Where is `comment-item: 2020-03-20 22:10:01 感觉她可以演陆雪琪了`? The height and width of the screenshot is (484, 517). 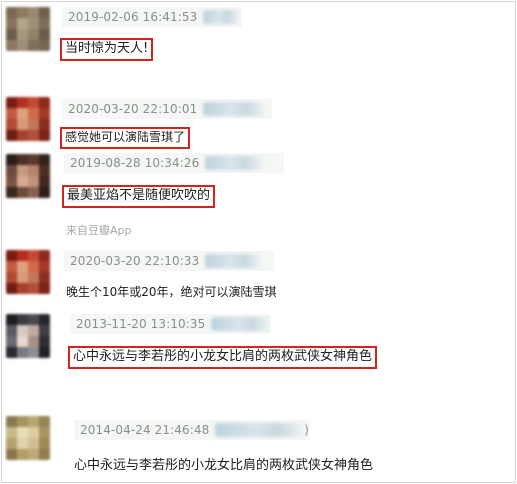 comment-item: 2020-03-20 22:10:01 感觉她可以演陆雪琪了 is located at coordinates (258, 123).